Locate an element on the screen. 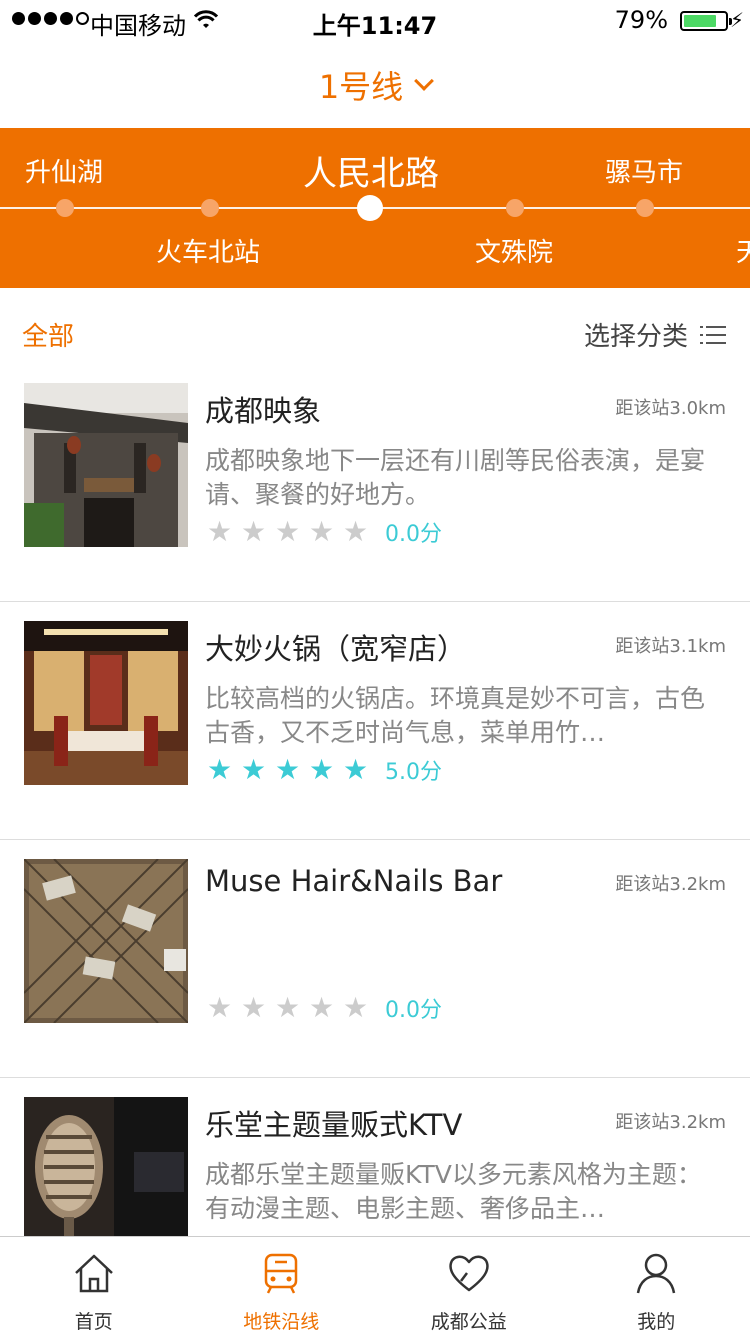 The image size is (750, 1334). station-name: 火车北站 is located at coordinates (208, 250).